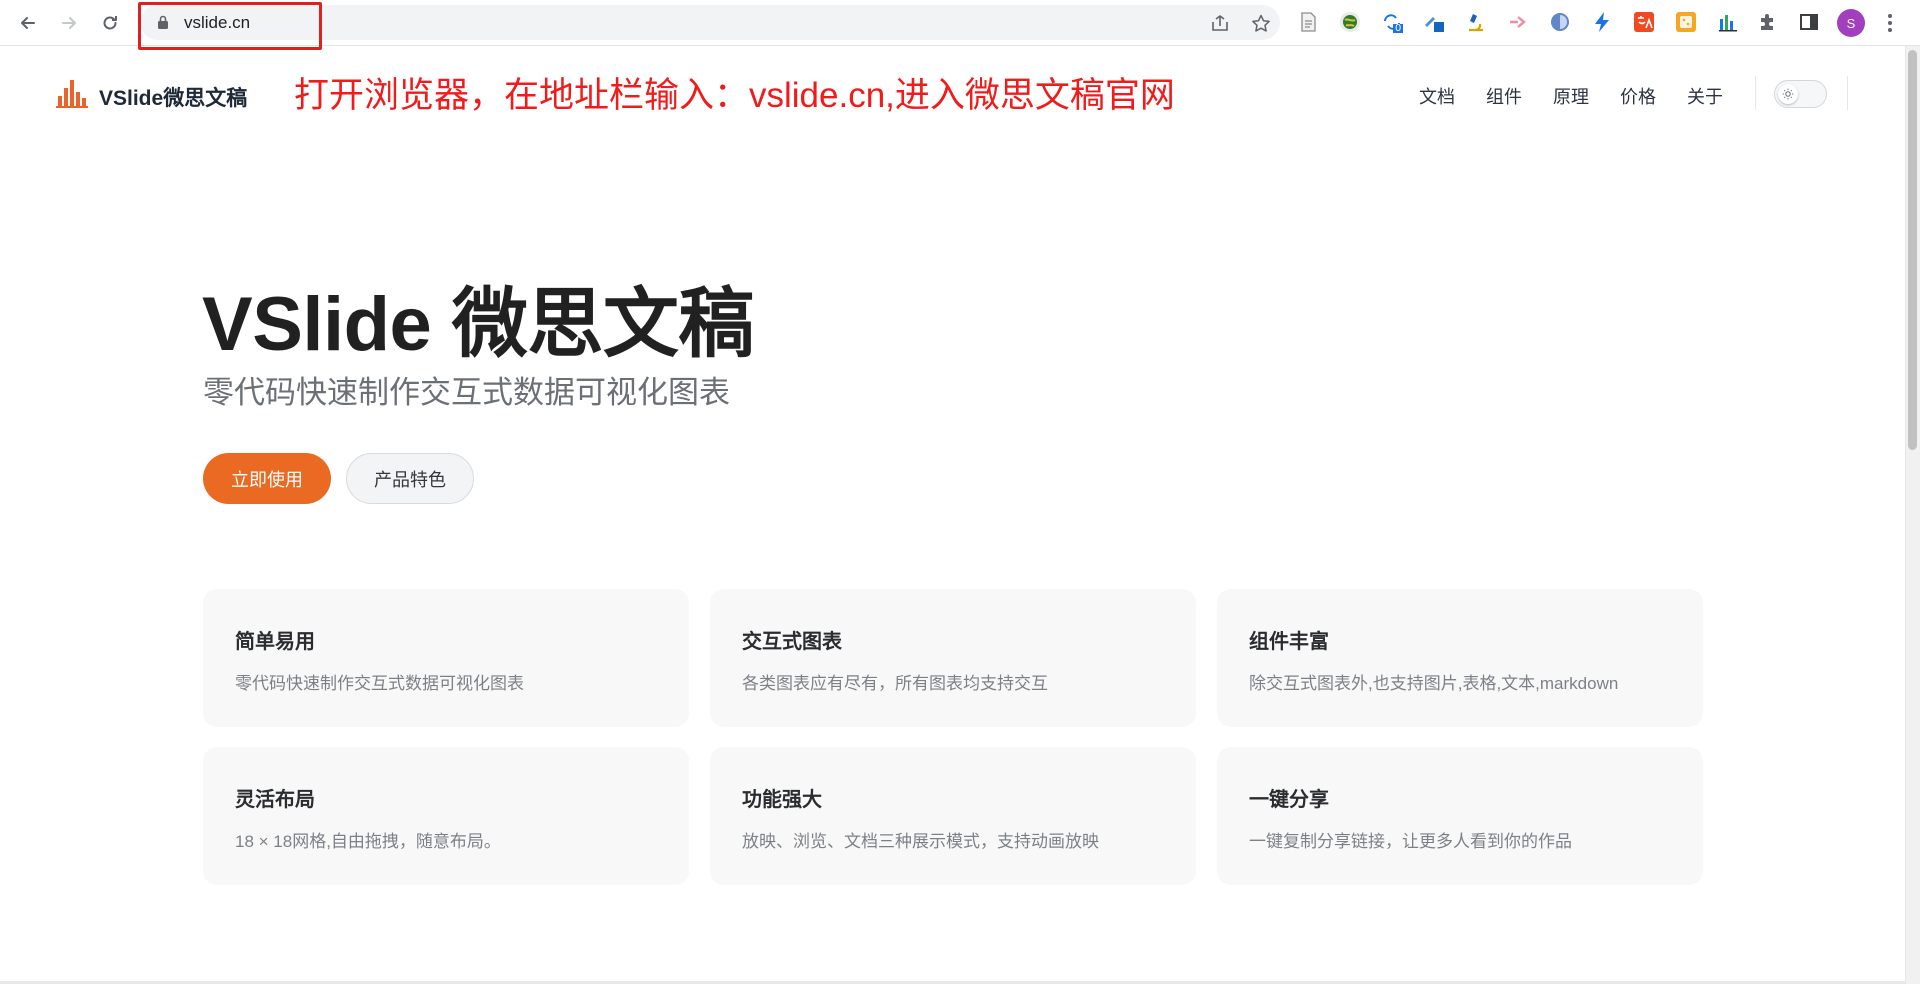 Image resolution: width=1920 pixels, height=984 pixels. What do you see at coordinates (410, 478) in the screenshot?
I see `features-button: 产品特色` at bounding box center [410, 478].